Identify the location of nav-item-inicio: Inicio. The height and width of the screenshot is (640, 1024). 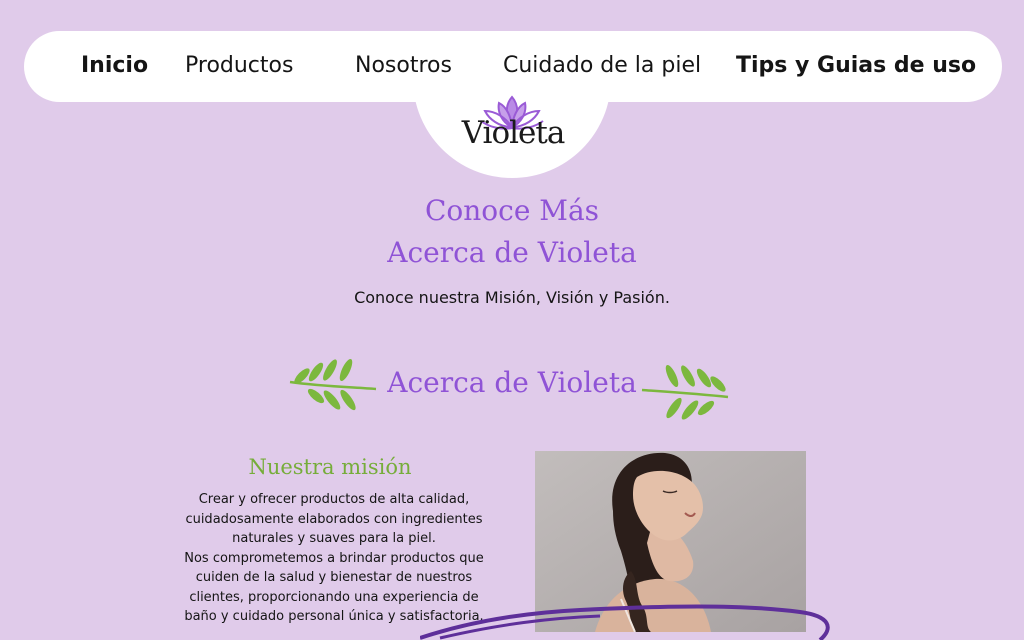
(114, 65).